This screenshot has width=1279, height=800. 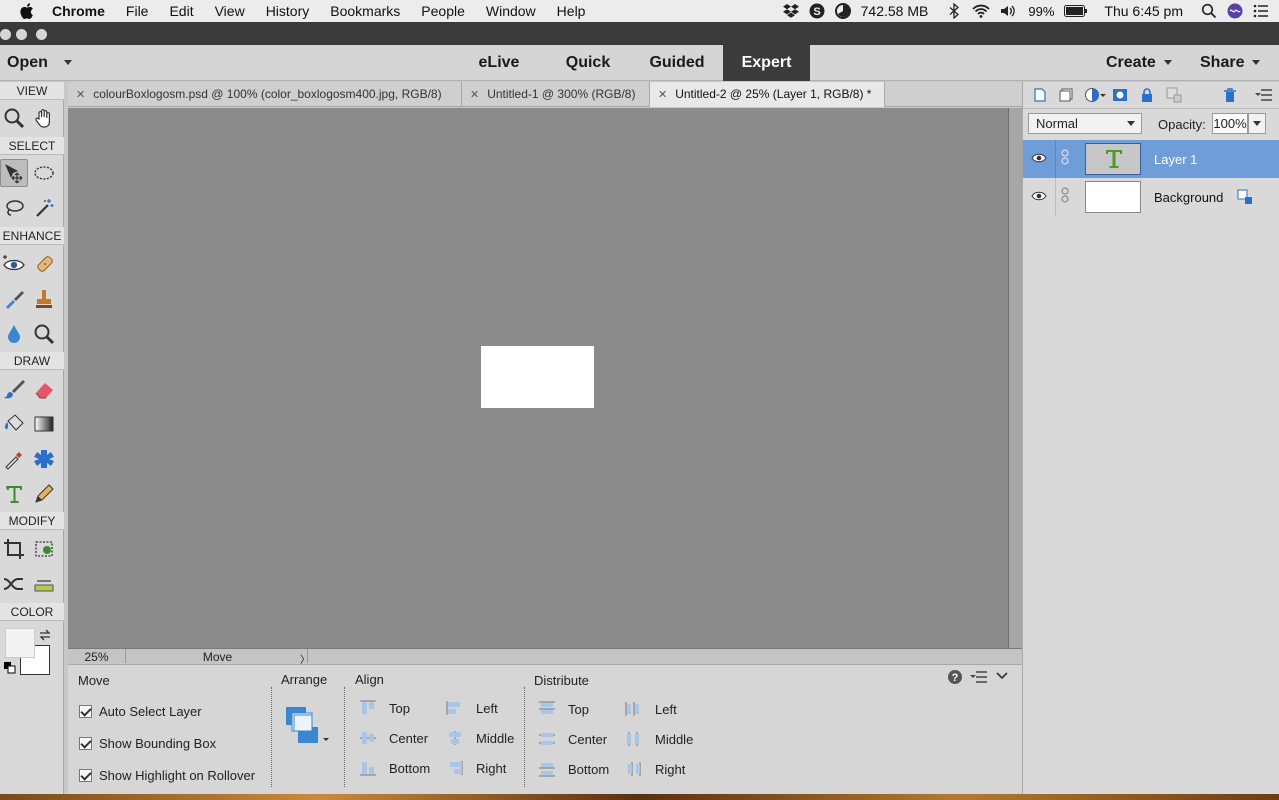 What do you see at coordinates (14, 424) in the screenshot?
I see `paint-bucket-tool-icon` at bounding box center [14, 424].